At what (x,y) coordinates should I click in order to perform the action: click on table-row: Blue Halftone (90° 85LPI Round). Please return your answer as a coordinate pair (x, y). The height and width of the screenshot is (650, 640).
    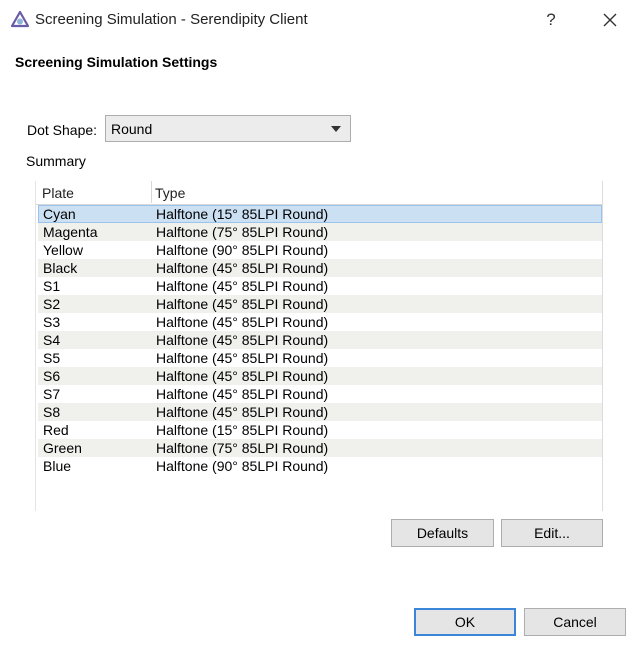
    Looking at the image, I should click on (320, 466).